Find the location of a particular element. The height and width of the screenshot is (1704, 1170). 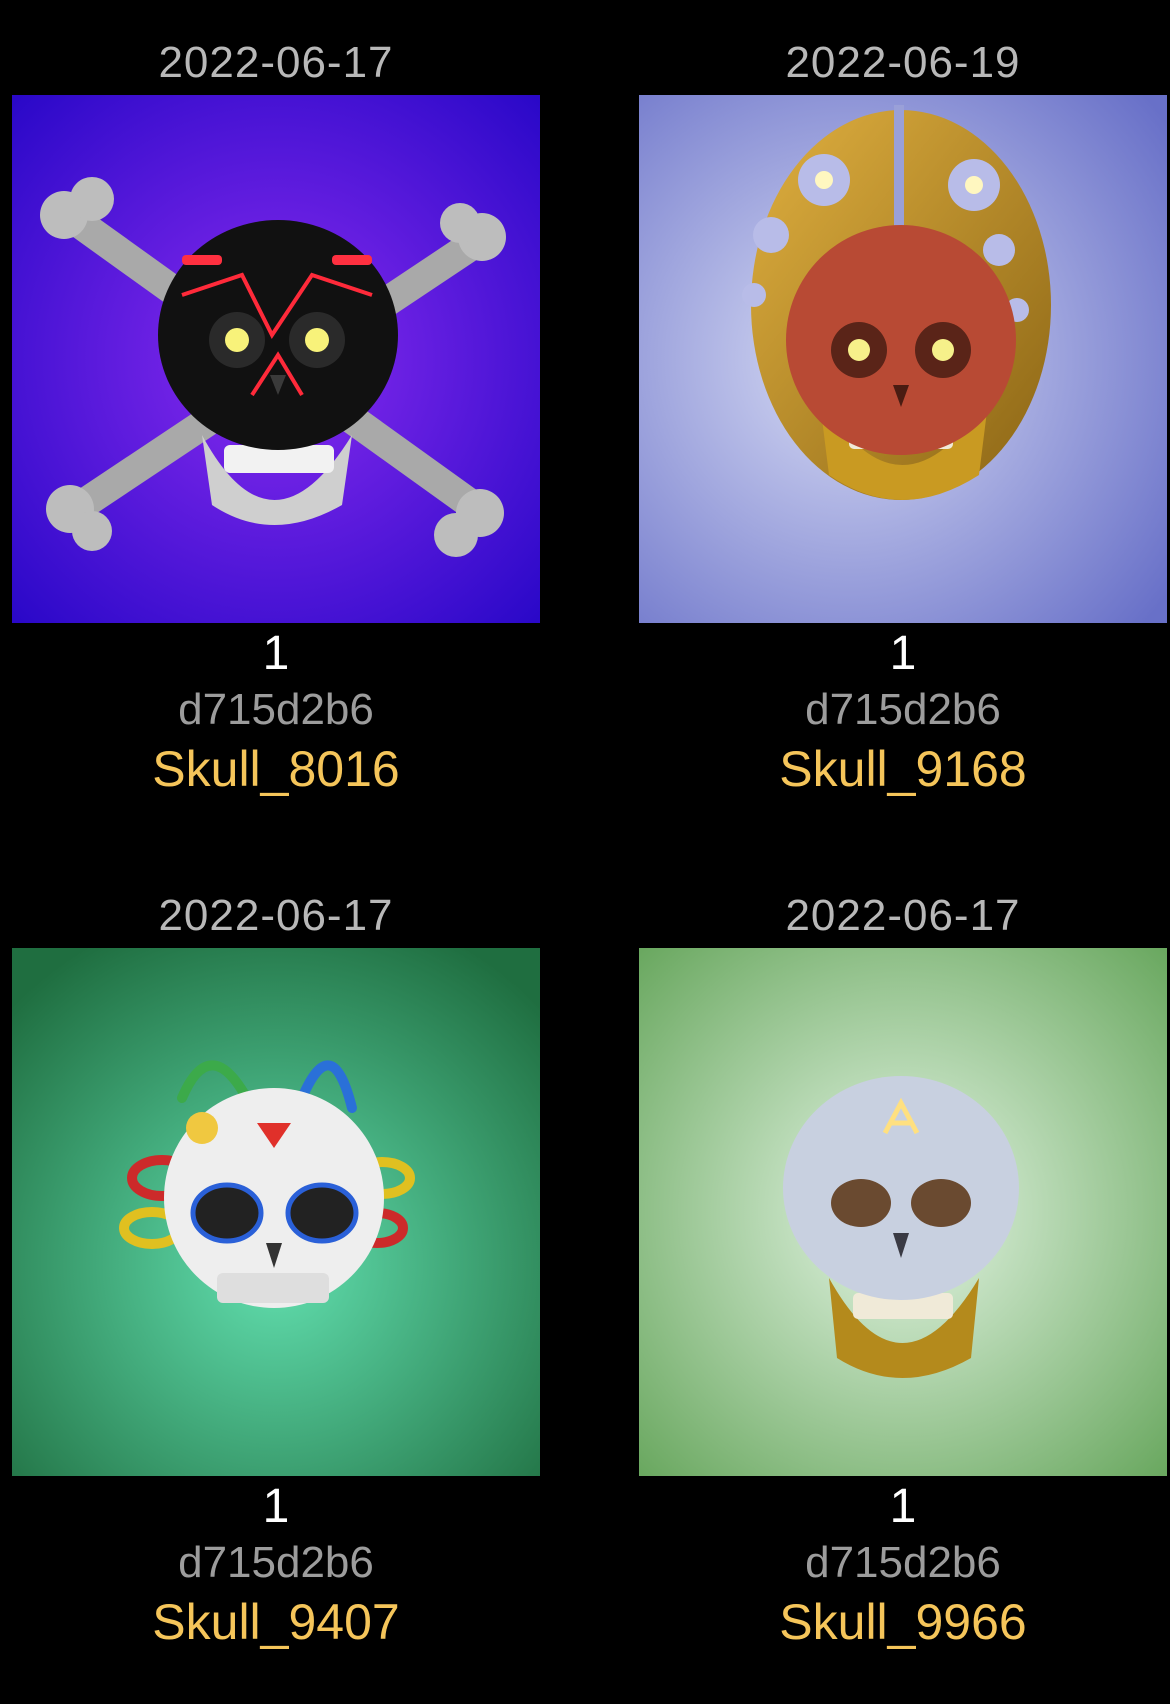

card-name: Skull_8016 is located at coordinates (276, 769).